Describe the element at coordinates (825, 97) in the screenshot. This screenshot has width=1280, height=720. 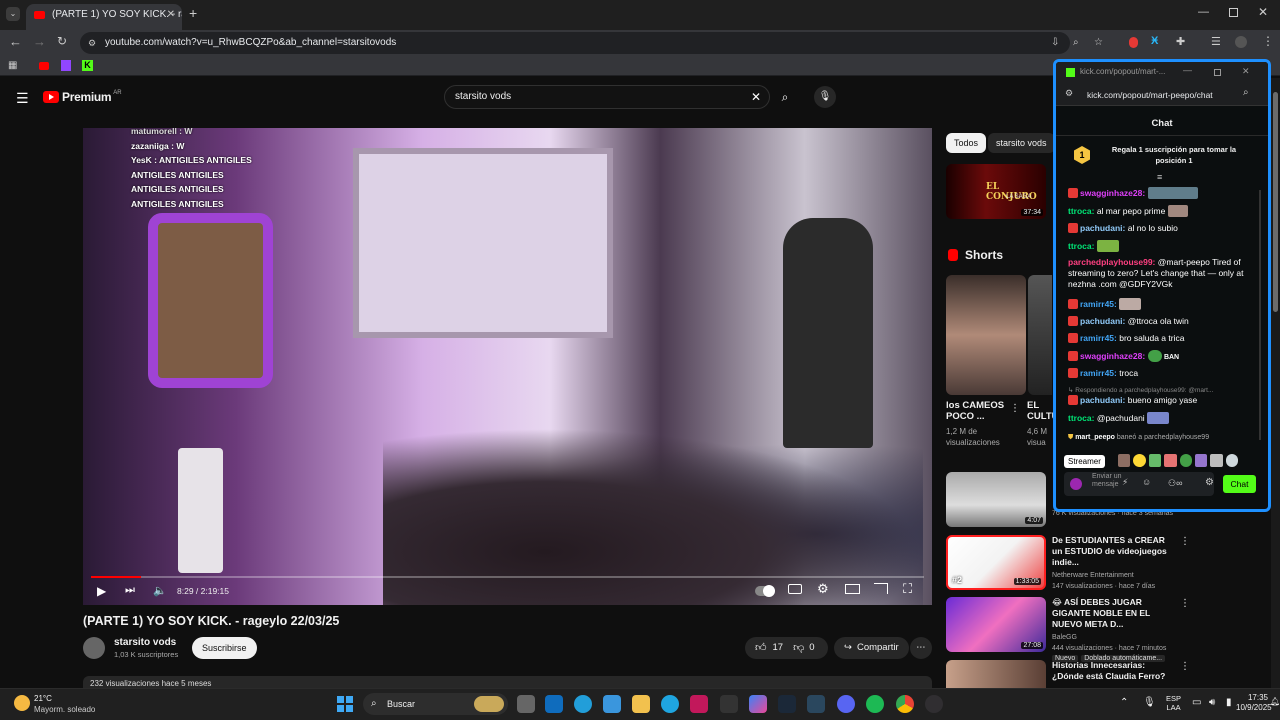
I see `voice-search-icon: 🎙` at that location.